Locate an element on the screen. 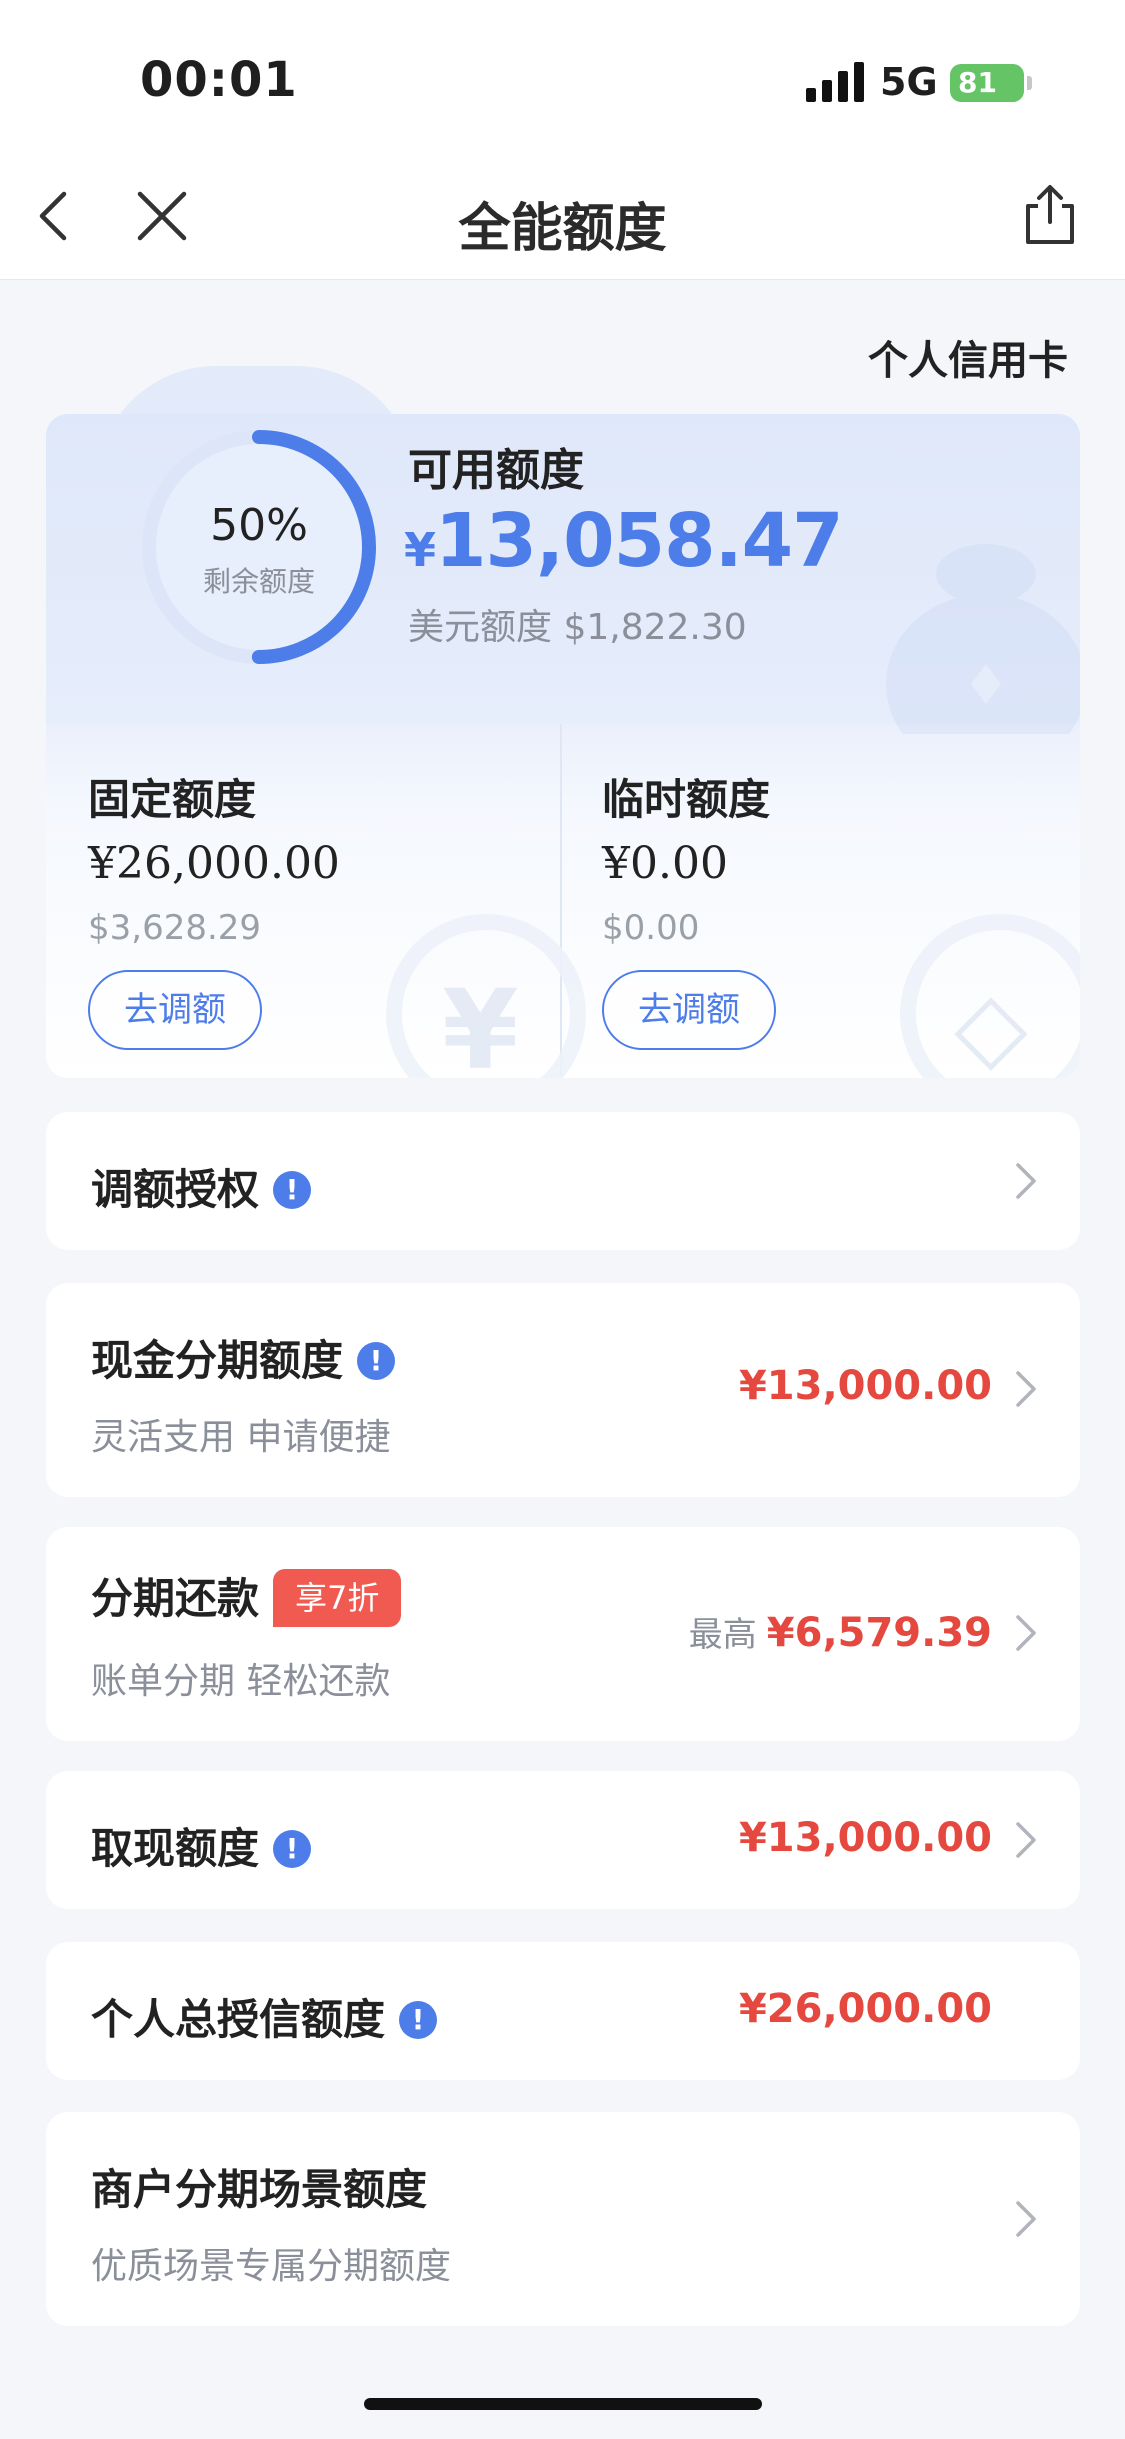 The width and height of the screenshot is (1125, 2439). page-title: 全能额度 is located at coordinates (562, 229).